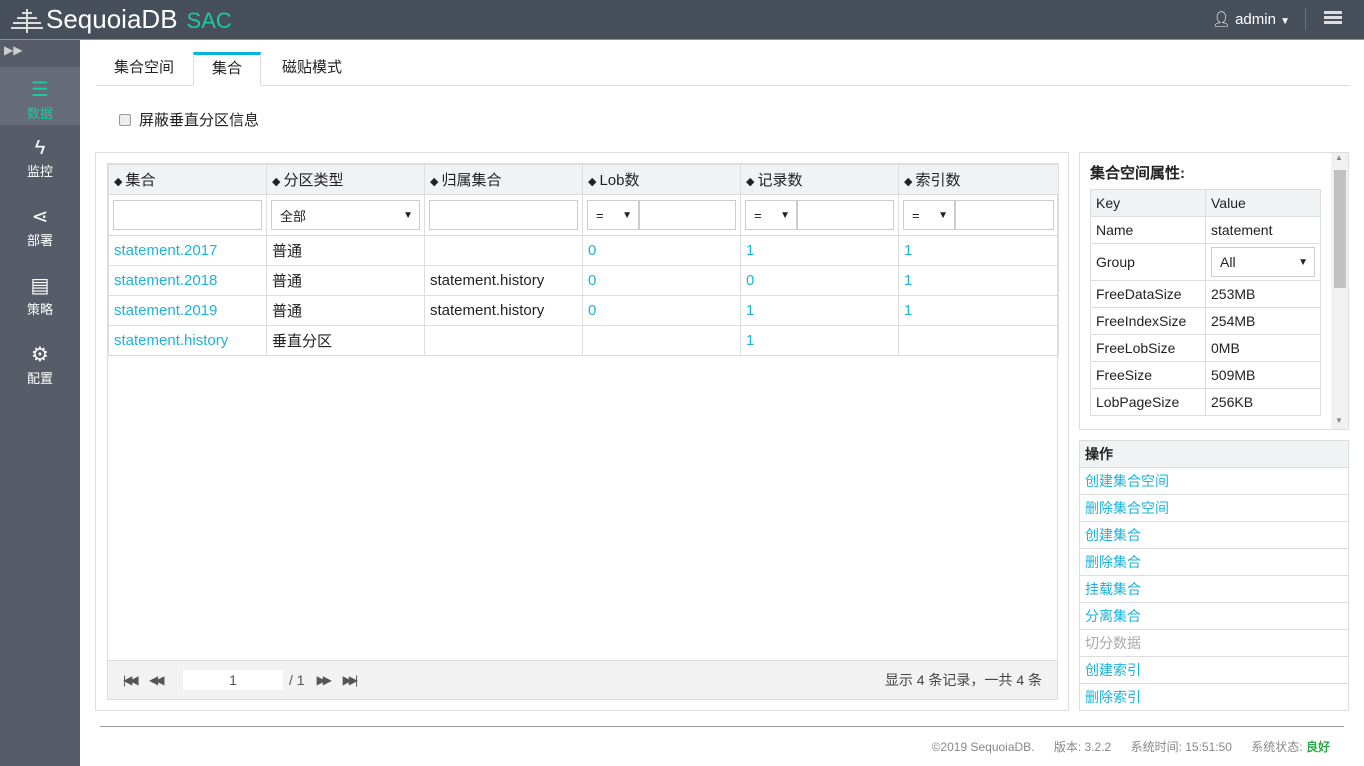  What do you see at coordinates (233, 680) in the screenshot?
I see `page-input: 1` at bounding box center [233, 680].